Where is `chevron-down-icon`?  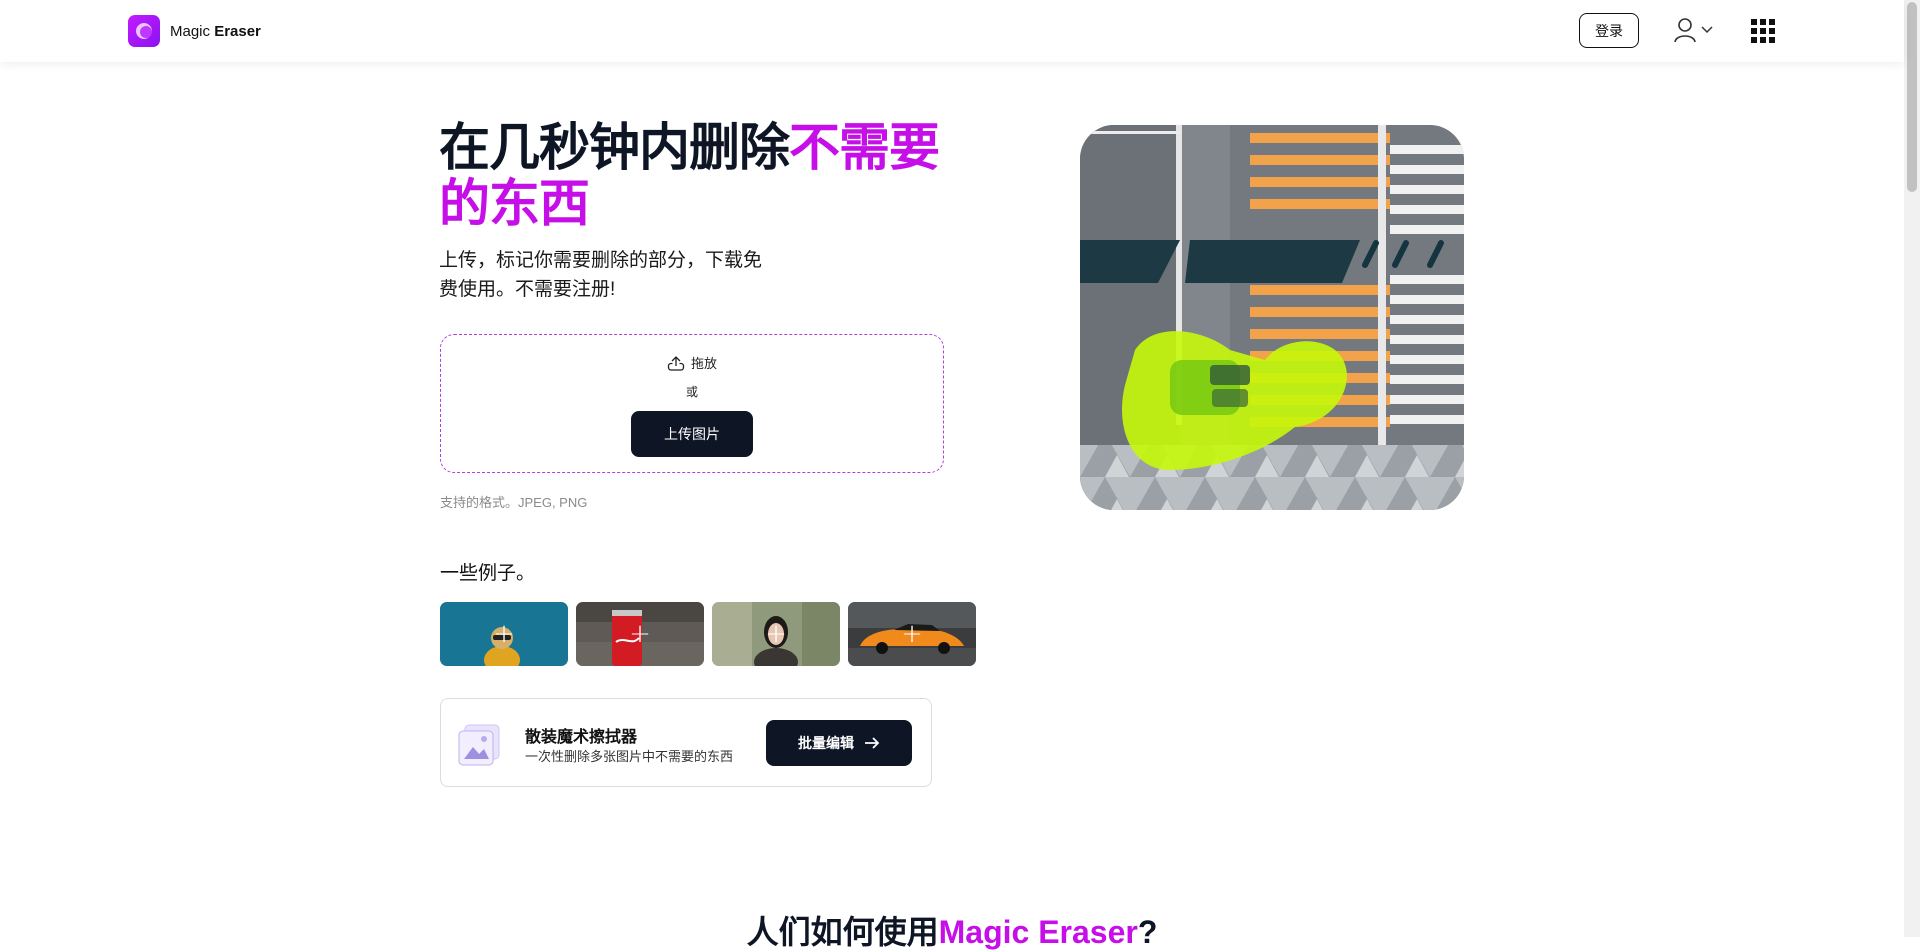
chevron-down-icon is located at coordinates (1707, 30).